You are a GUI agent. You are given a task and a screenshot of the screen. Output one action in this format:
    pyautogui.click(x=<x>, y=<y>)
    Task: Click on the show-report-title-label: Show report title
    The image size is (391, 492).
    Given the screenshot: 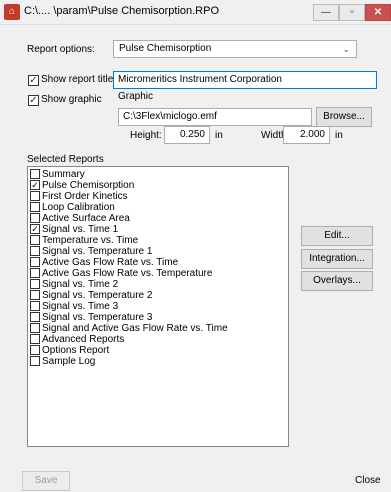 What is the action you would take?
    pyautogui.click(x=77, y=79)
    